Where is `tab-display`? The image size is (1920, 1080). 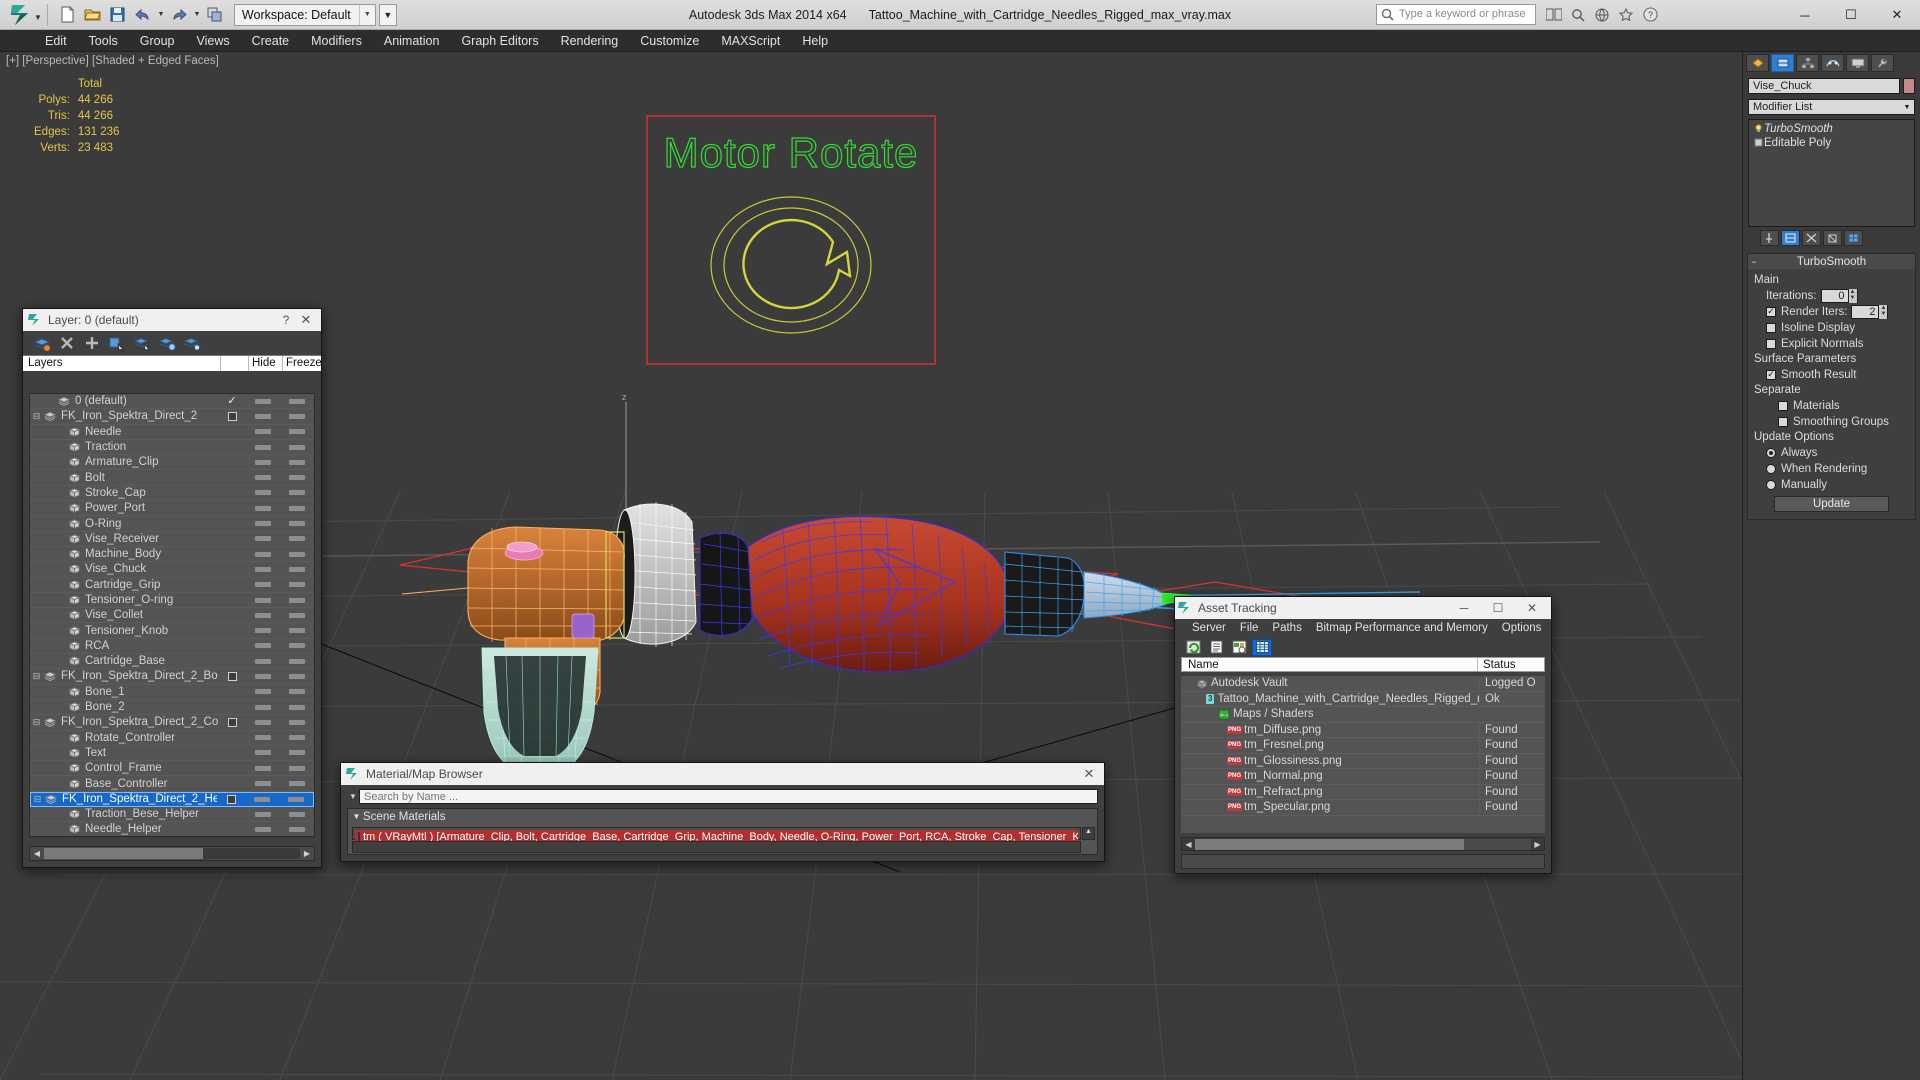 tab-display is located at coordinates (1857, 63).